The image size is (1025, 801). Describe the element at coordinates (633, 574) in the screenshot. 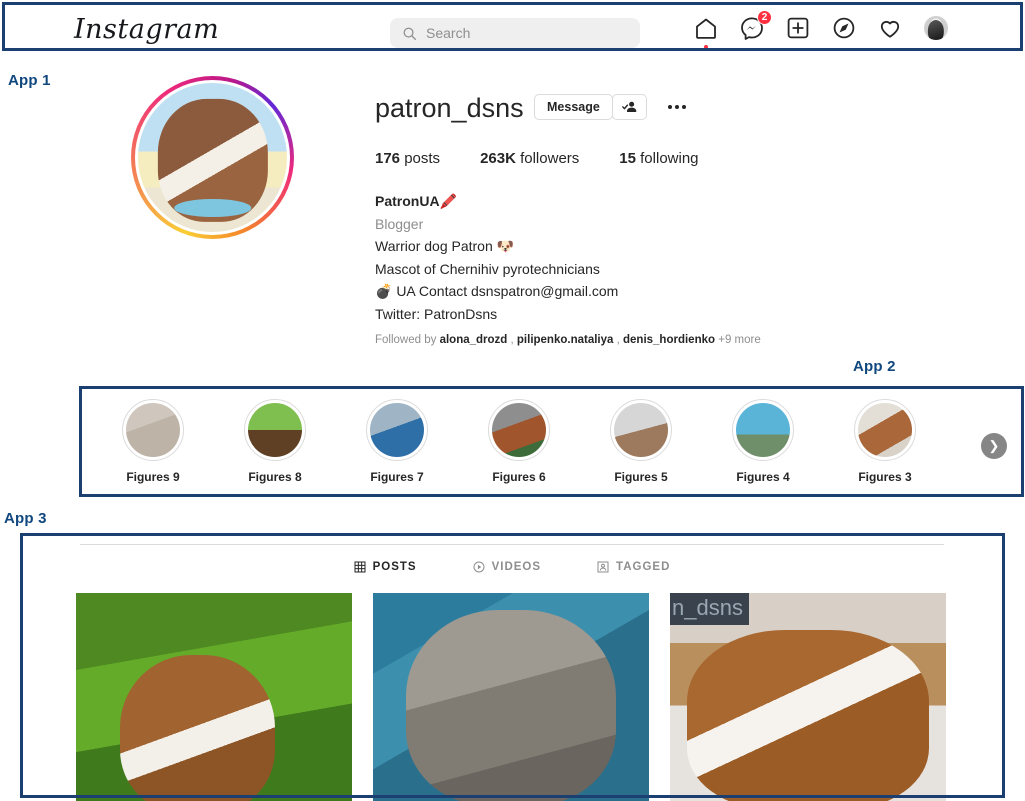

I see `tab-tagged: TAGGED` at that location.